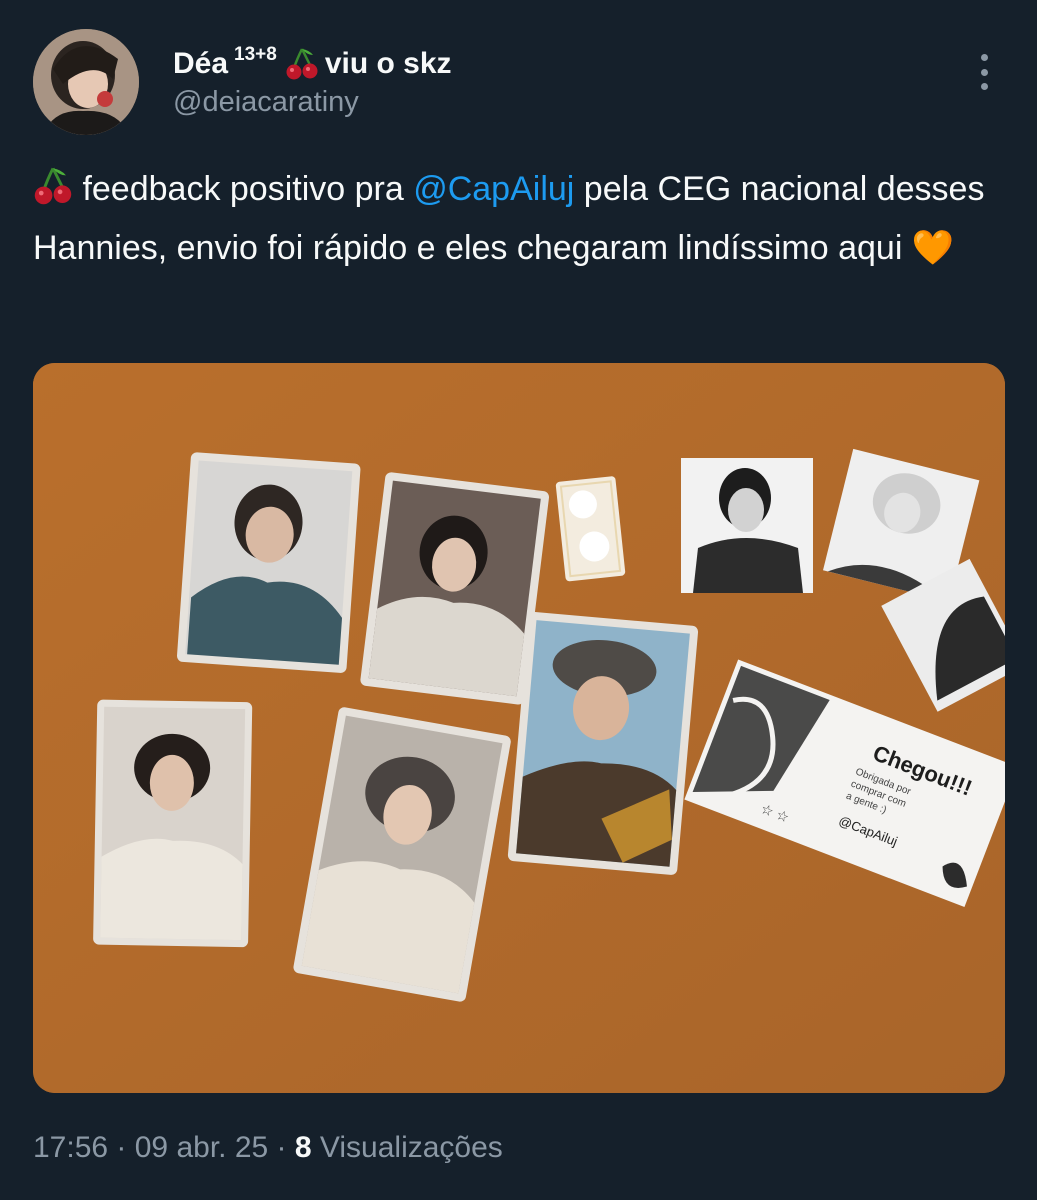 The image size is (1037, 1200). What do you see at coordinates (70, 1148) in the screenshot?
I see `tweet-time: 17:56` at bounding box center [70, 1148].